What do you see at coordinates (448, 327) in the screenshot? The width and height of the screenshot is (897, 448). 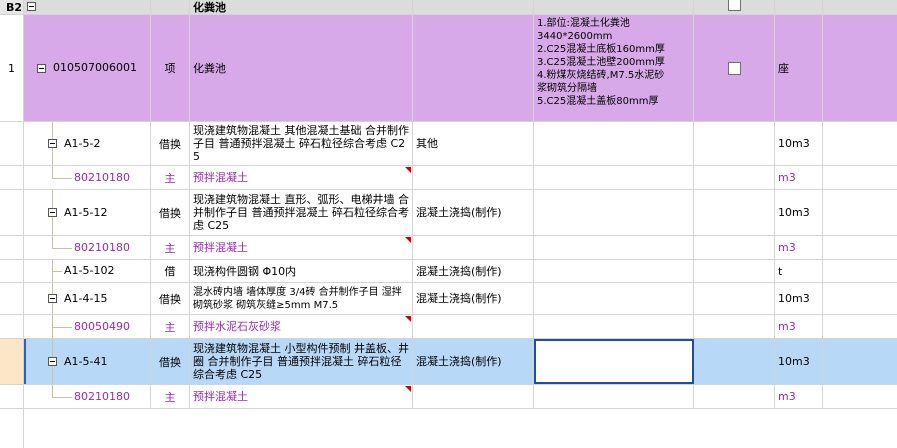 I see `material-row: 80050490 主 预拌水泥石灰砂浆 m3` at bounding box center [448, 327].